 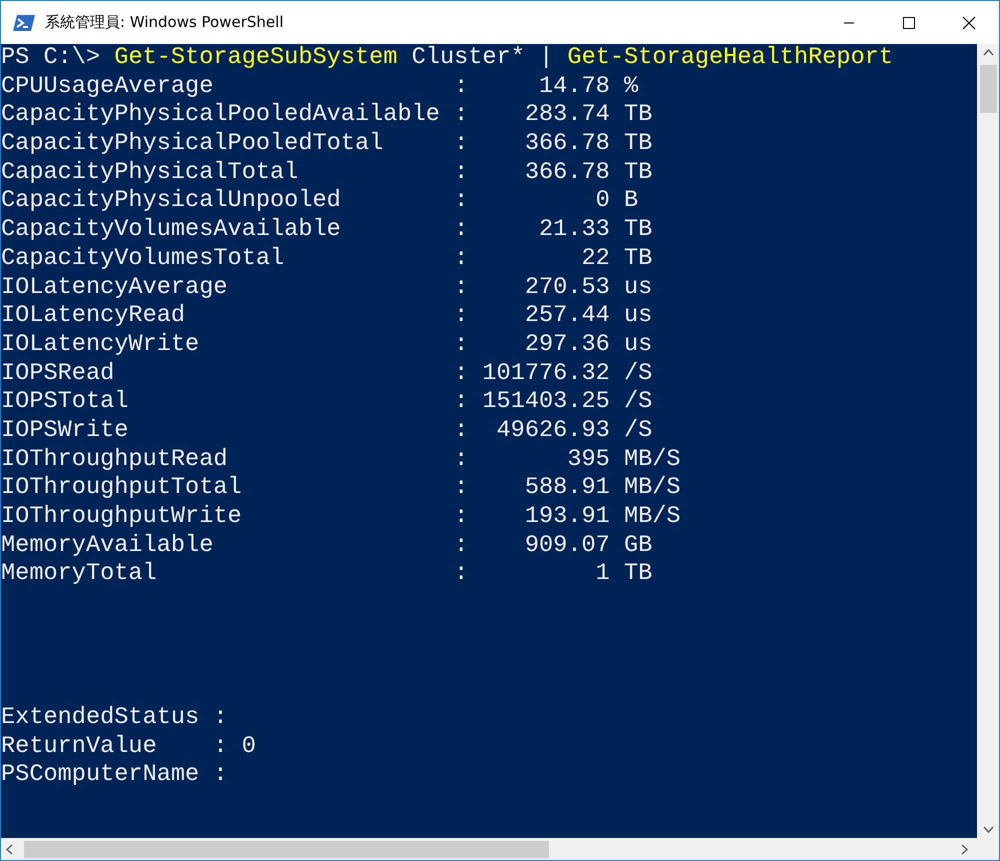 I want to click on property-name: MemoryTotal, so click(x=79, y=575).